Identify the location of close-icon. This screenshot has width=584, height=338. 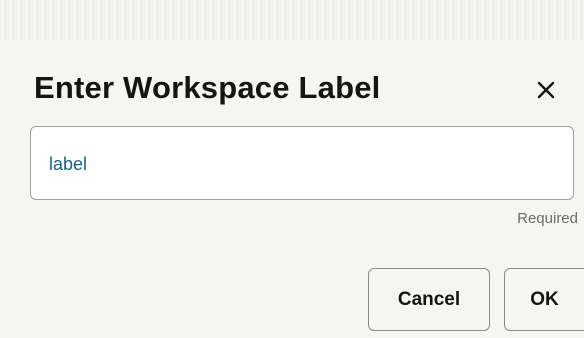
(546, 97).